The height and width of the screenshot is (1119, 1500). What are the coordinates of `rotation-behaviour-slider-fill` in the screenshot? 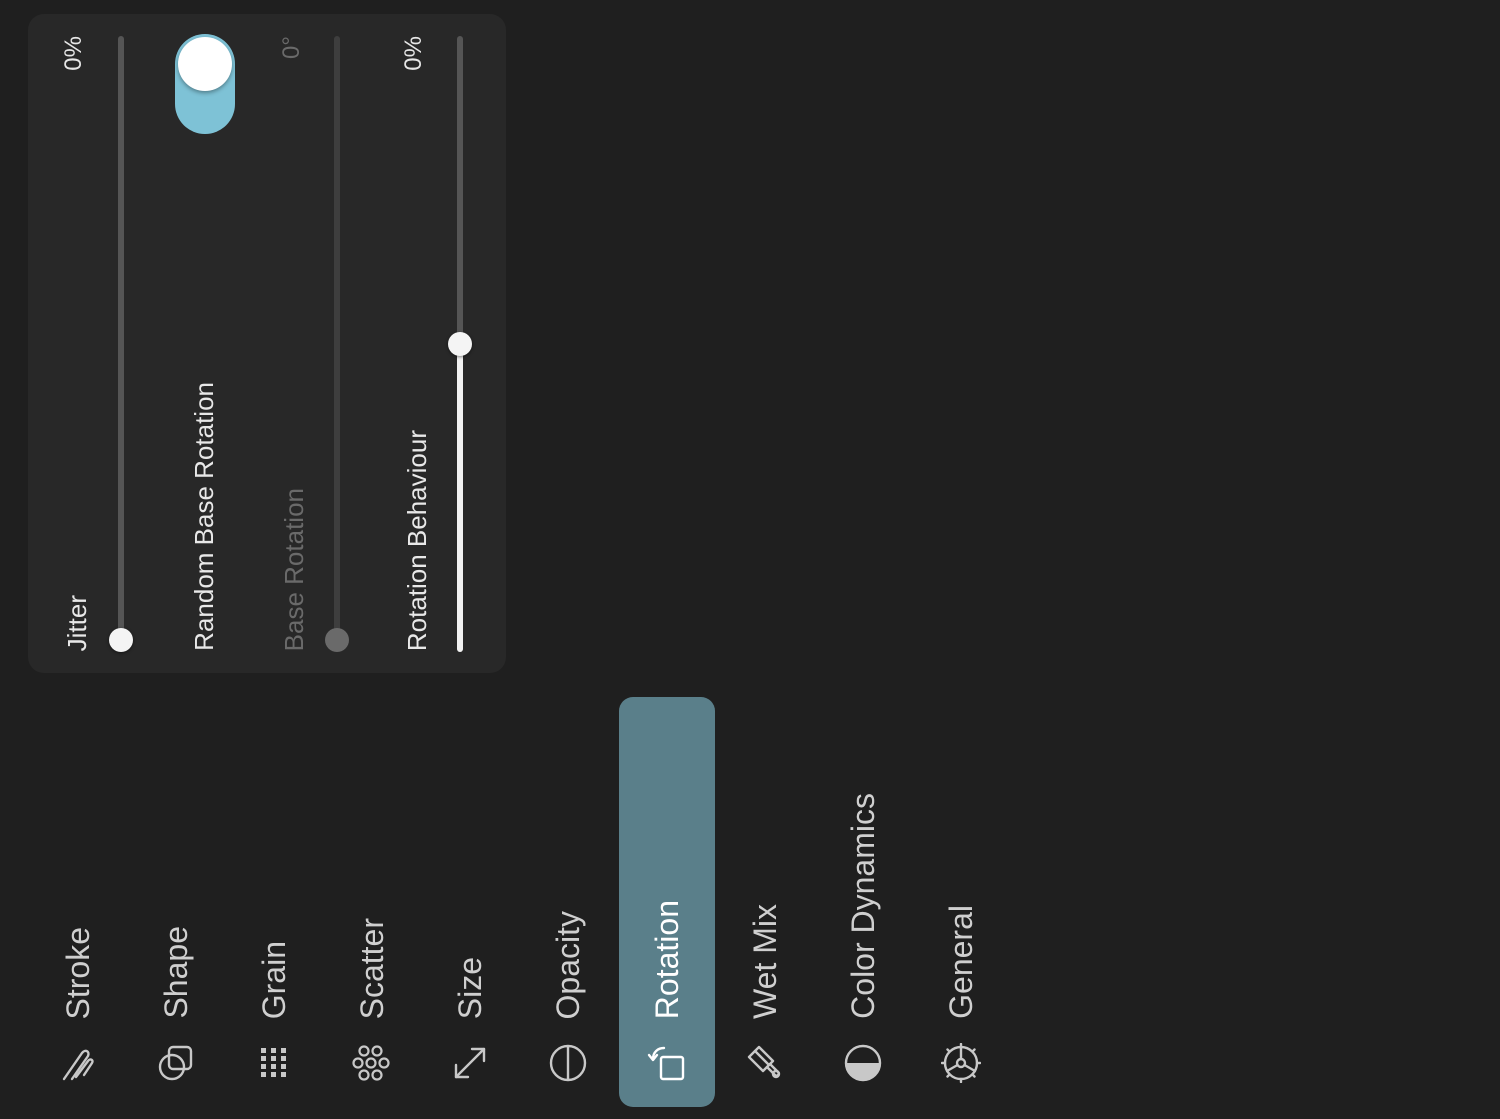 It's located at (460, 498).